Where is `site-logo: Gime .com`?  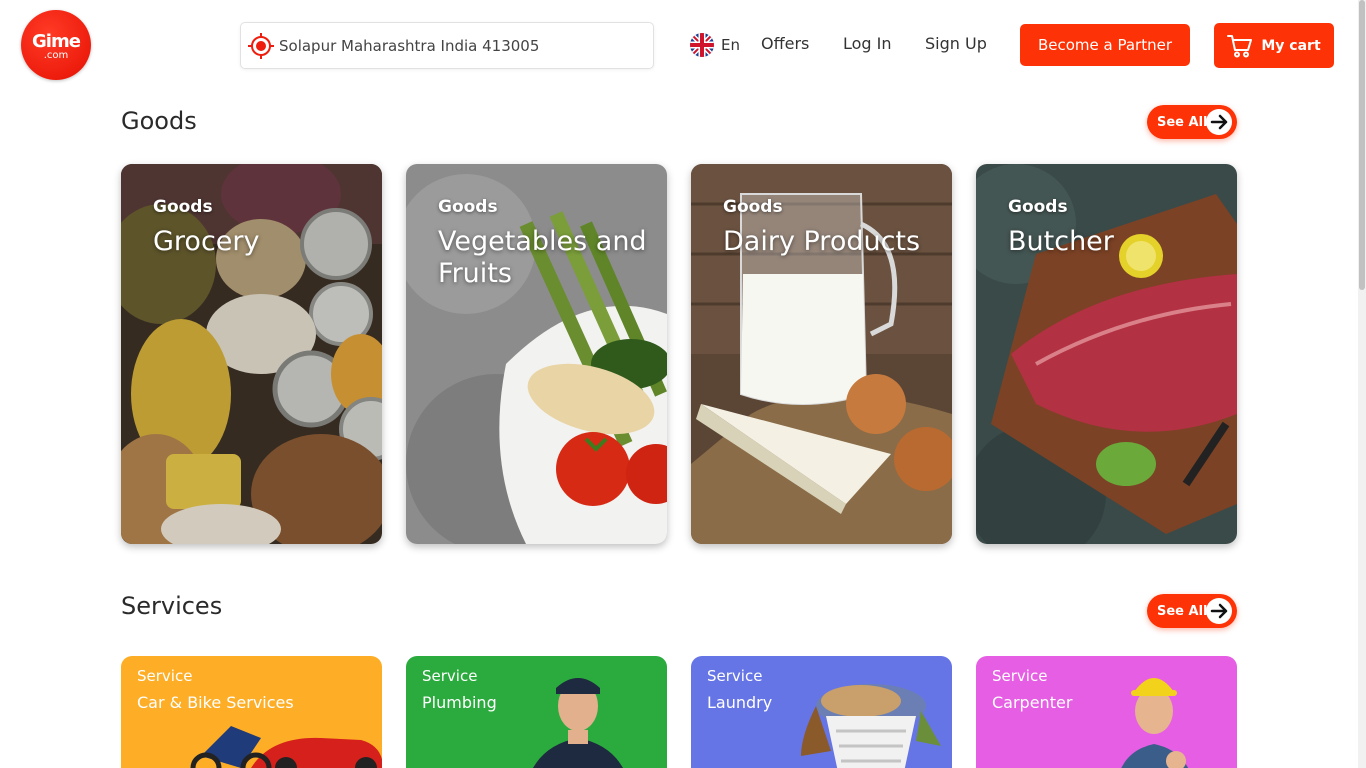 site-logo: Gime .com is located at coordinates (56, 45).